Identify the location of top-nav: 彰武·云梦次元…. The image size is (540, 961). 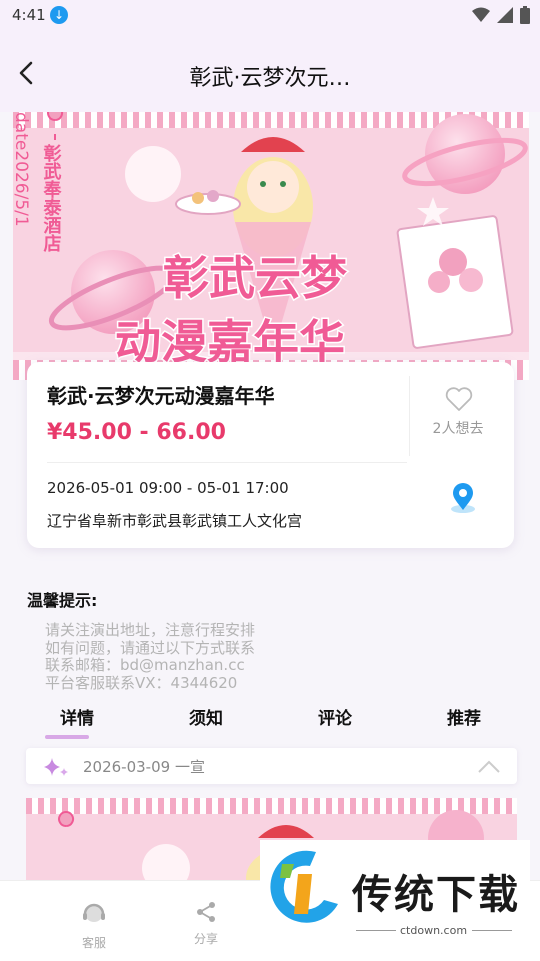
(270, 72).